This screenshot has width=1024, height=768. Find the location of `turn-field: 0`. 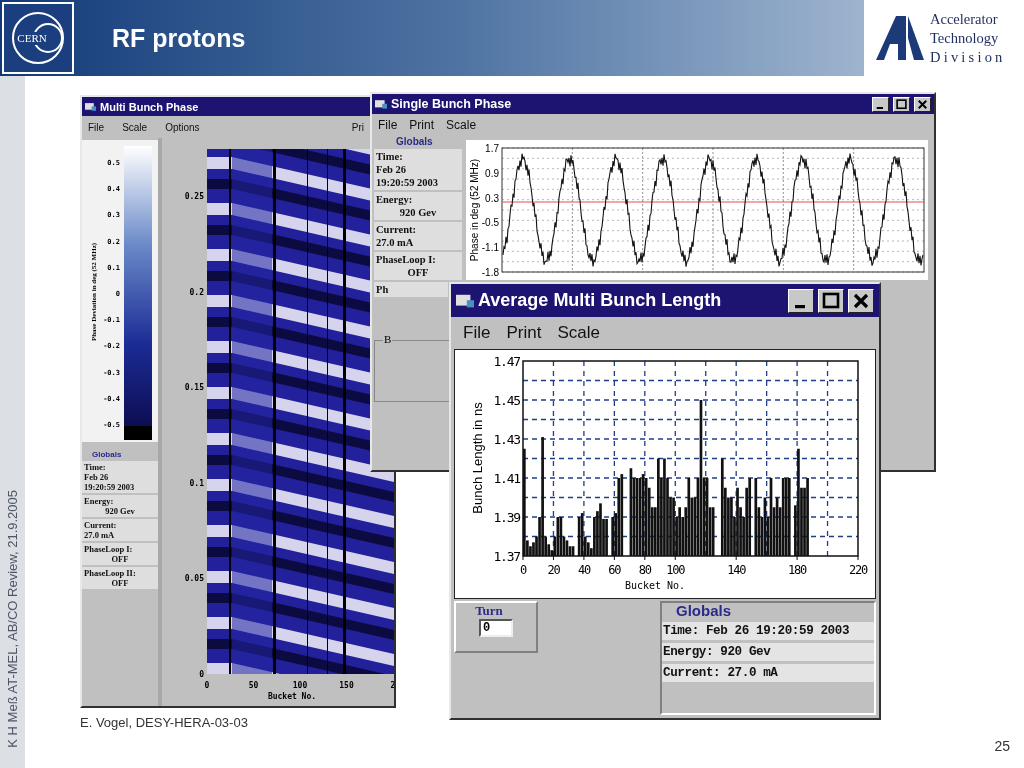

turn-field: 0 is located at coordinates (496, 628).